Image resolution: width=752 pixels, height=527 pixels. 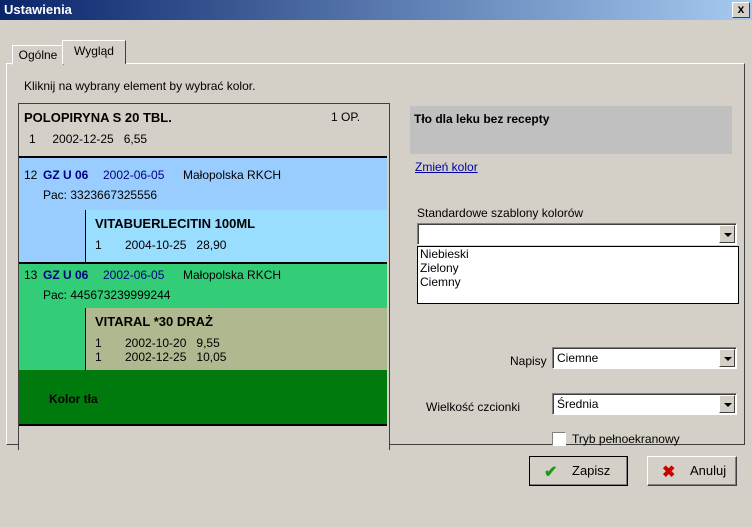 What do you see at coordinates (66, 175) in the screenshot?
I see `rx1-code: GZ U 06` at bounding box center [66, 175].